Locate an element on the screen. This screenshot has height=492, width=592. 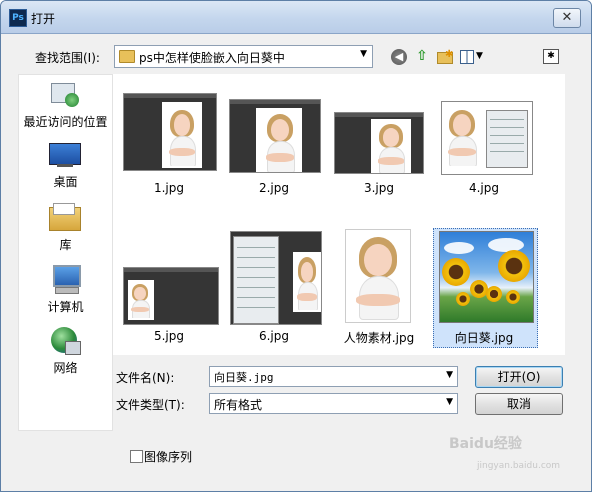
file-name: 5.jpg is located at coordinates (169, 336).